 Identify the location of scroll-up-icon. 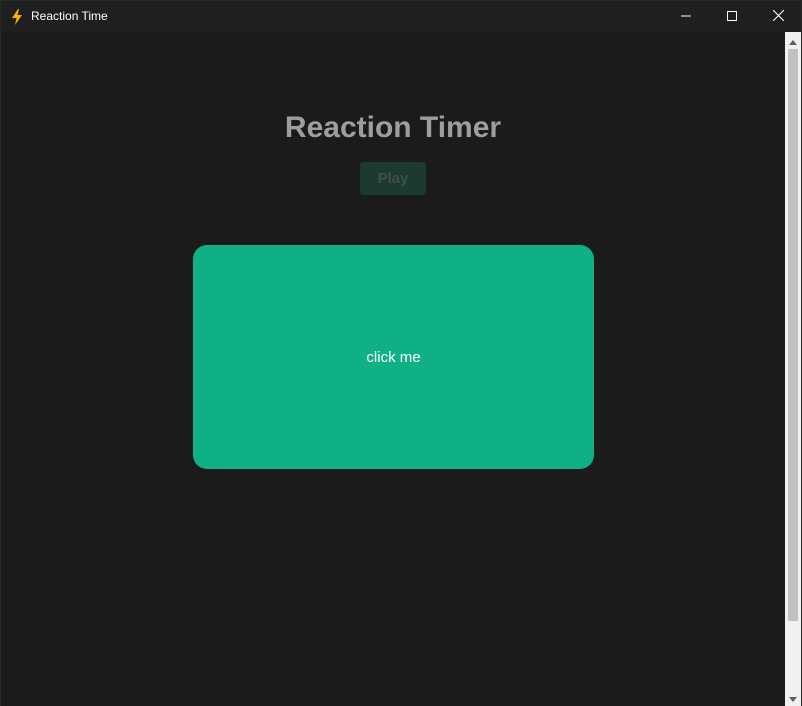
(793, 41).